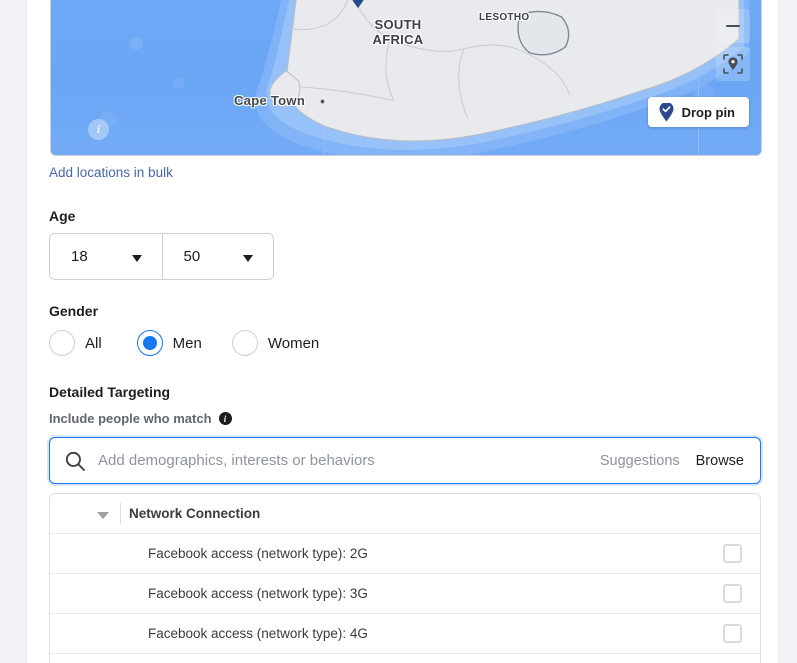  I want to click on detailed-targeting-search-input, so click(348, 460).